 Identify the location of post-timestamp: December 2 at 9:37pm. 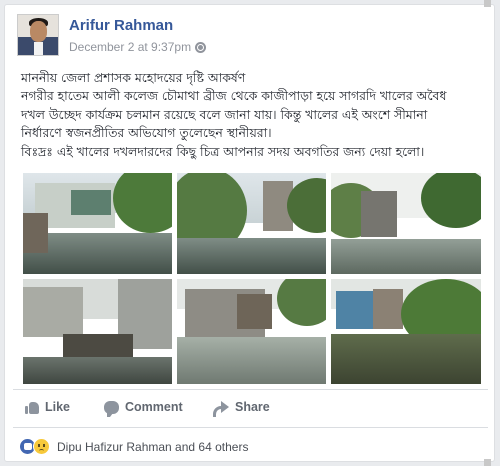
(130, 47).